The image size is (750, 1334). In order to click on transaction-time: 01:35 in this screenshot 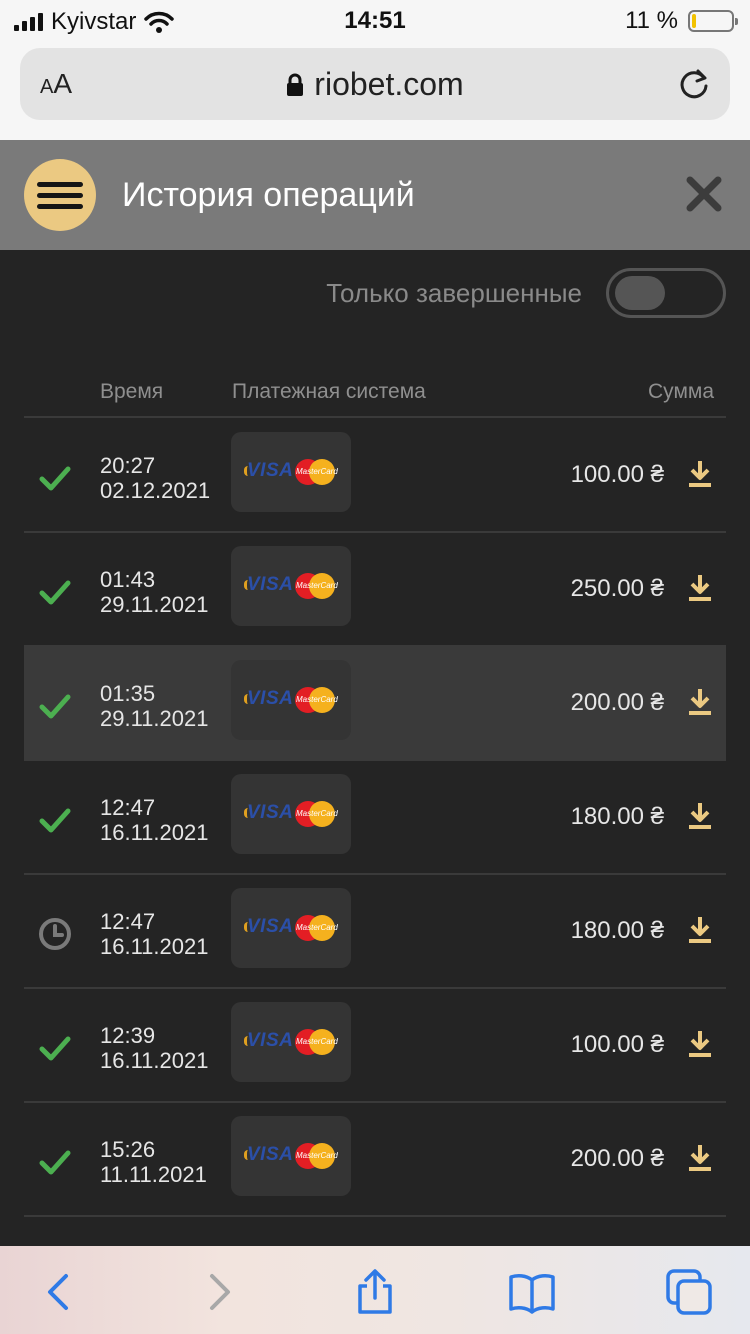, I will do `click(128, 693)`.